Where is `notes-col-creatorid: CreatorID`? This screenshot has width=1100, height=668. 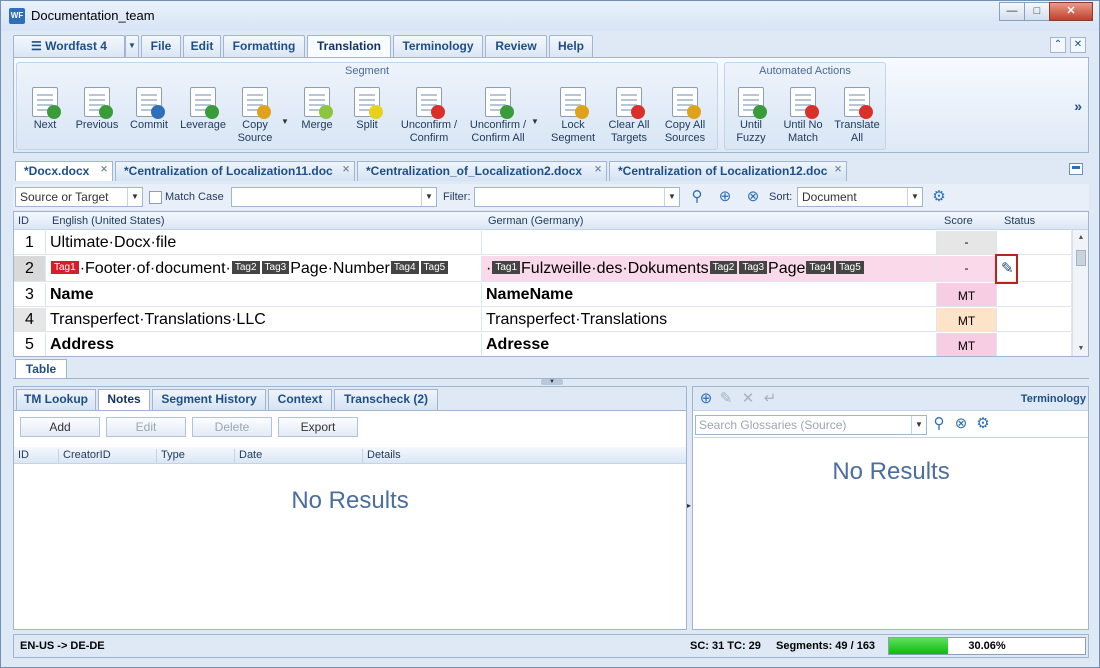
notes-col-creatorid: CreatorID is located at coordinates (84, 456).